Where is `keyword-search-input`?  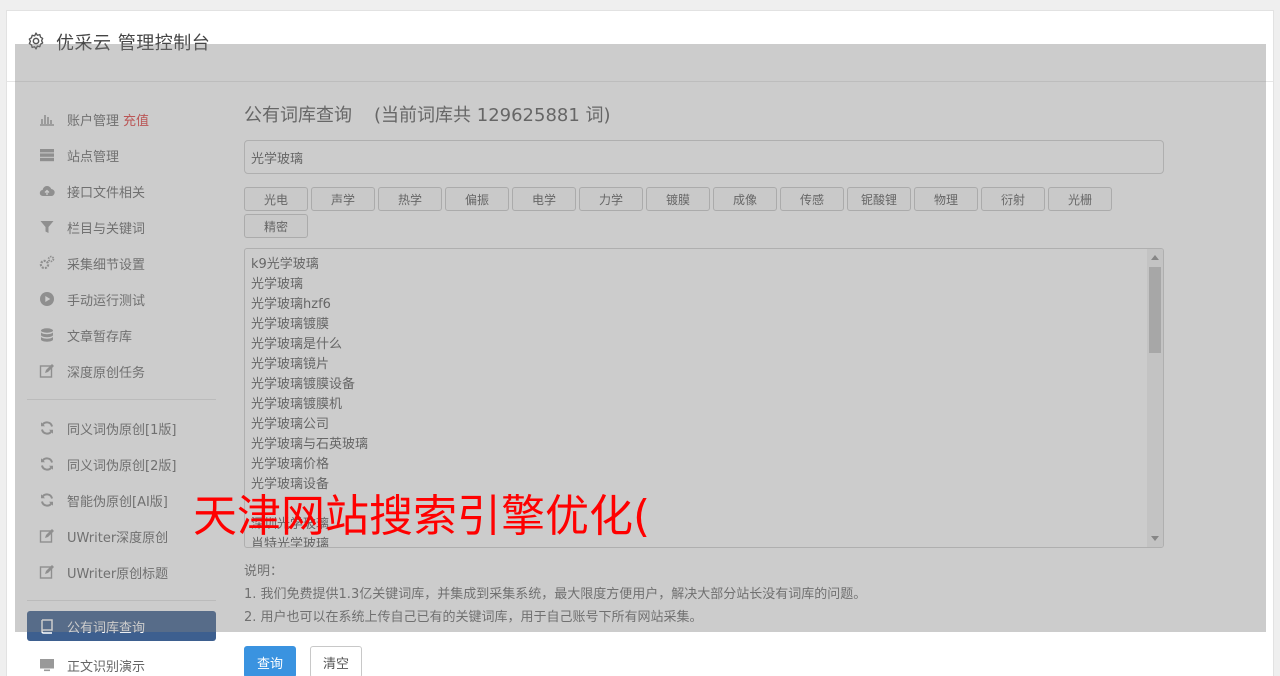
keyword-search-input is located at coordinates (704, 157).